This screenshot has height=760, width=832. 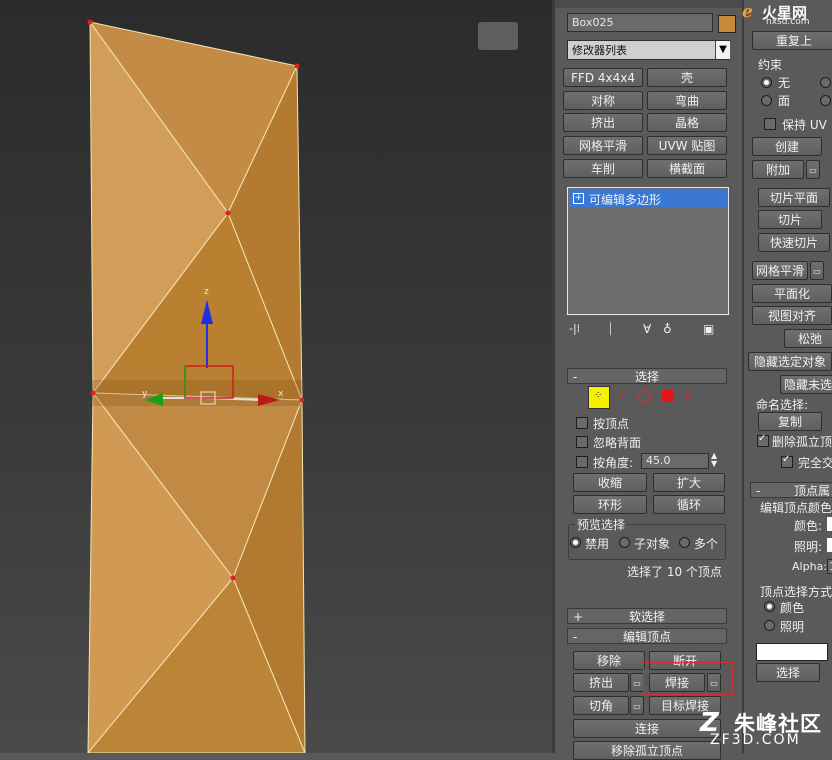 What do you see at coordinates (794, 197) in the screenshot?
I see `slice-plane-button: 切片平面` at bounding box center [794, 197].